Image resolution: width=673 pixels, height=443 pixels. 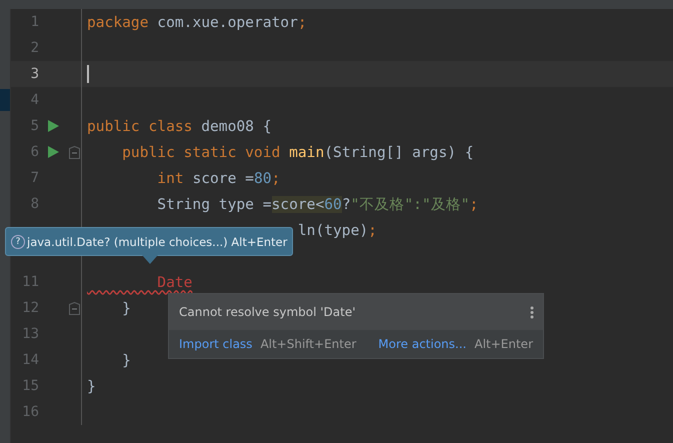 I want to click on keyword-text: package, so click(x=118, y=22).